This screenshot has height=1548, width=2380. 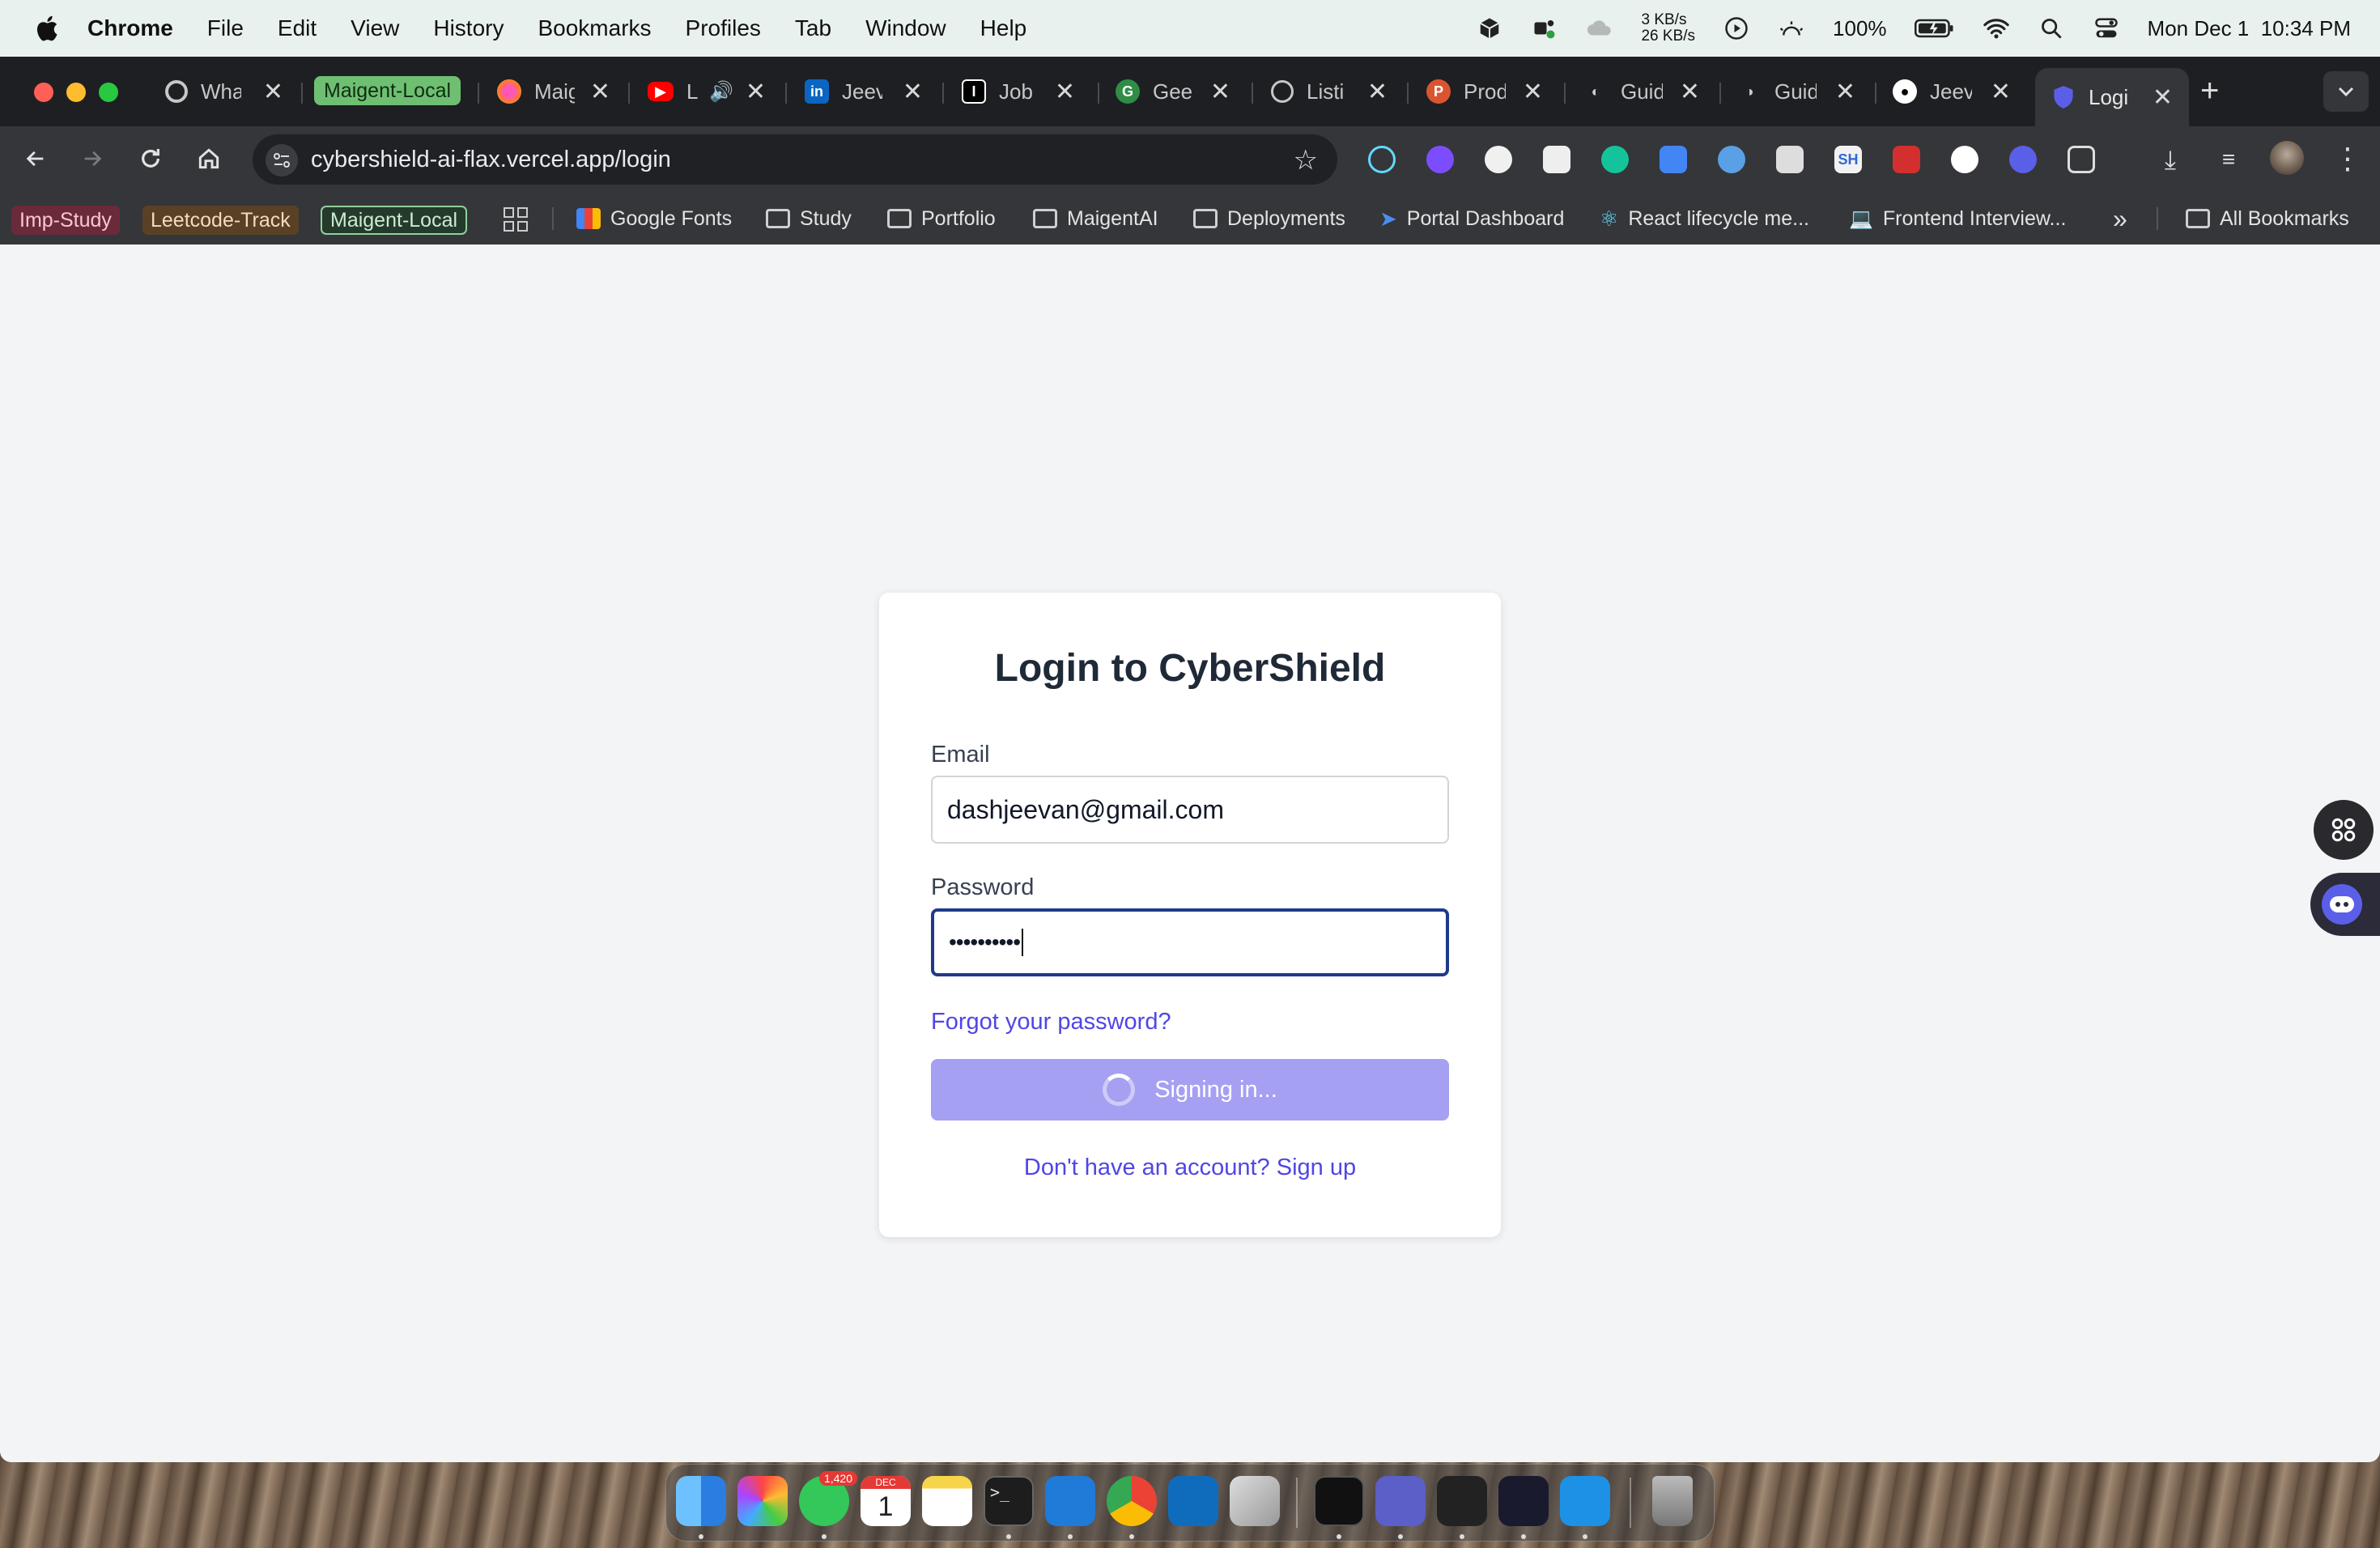 I want to click on menu-edit: Edit, so click(x=297, y=28).